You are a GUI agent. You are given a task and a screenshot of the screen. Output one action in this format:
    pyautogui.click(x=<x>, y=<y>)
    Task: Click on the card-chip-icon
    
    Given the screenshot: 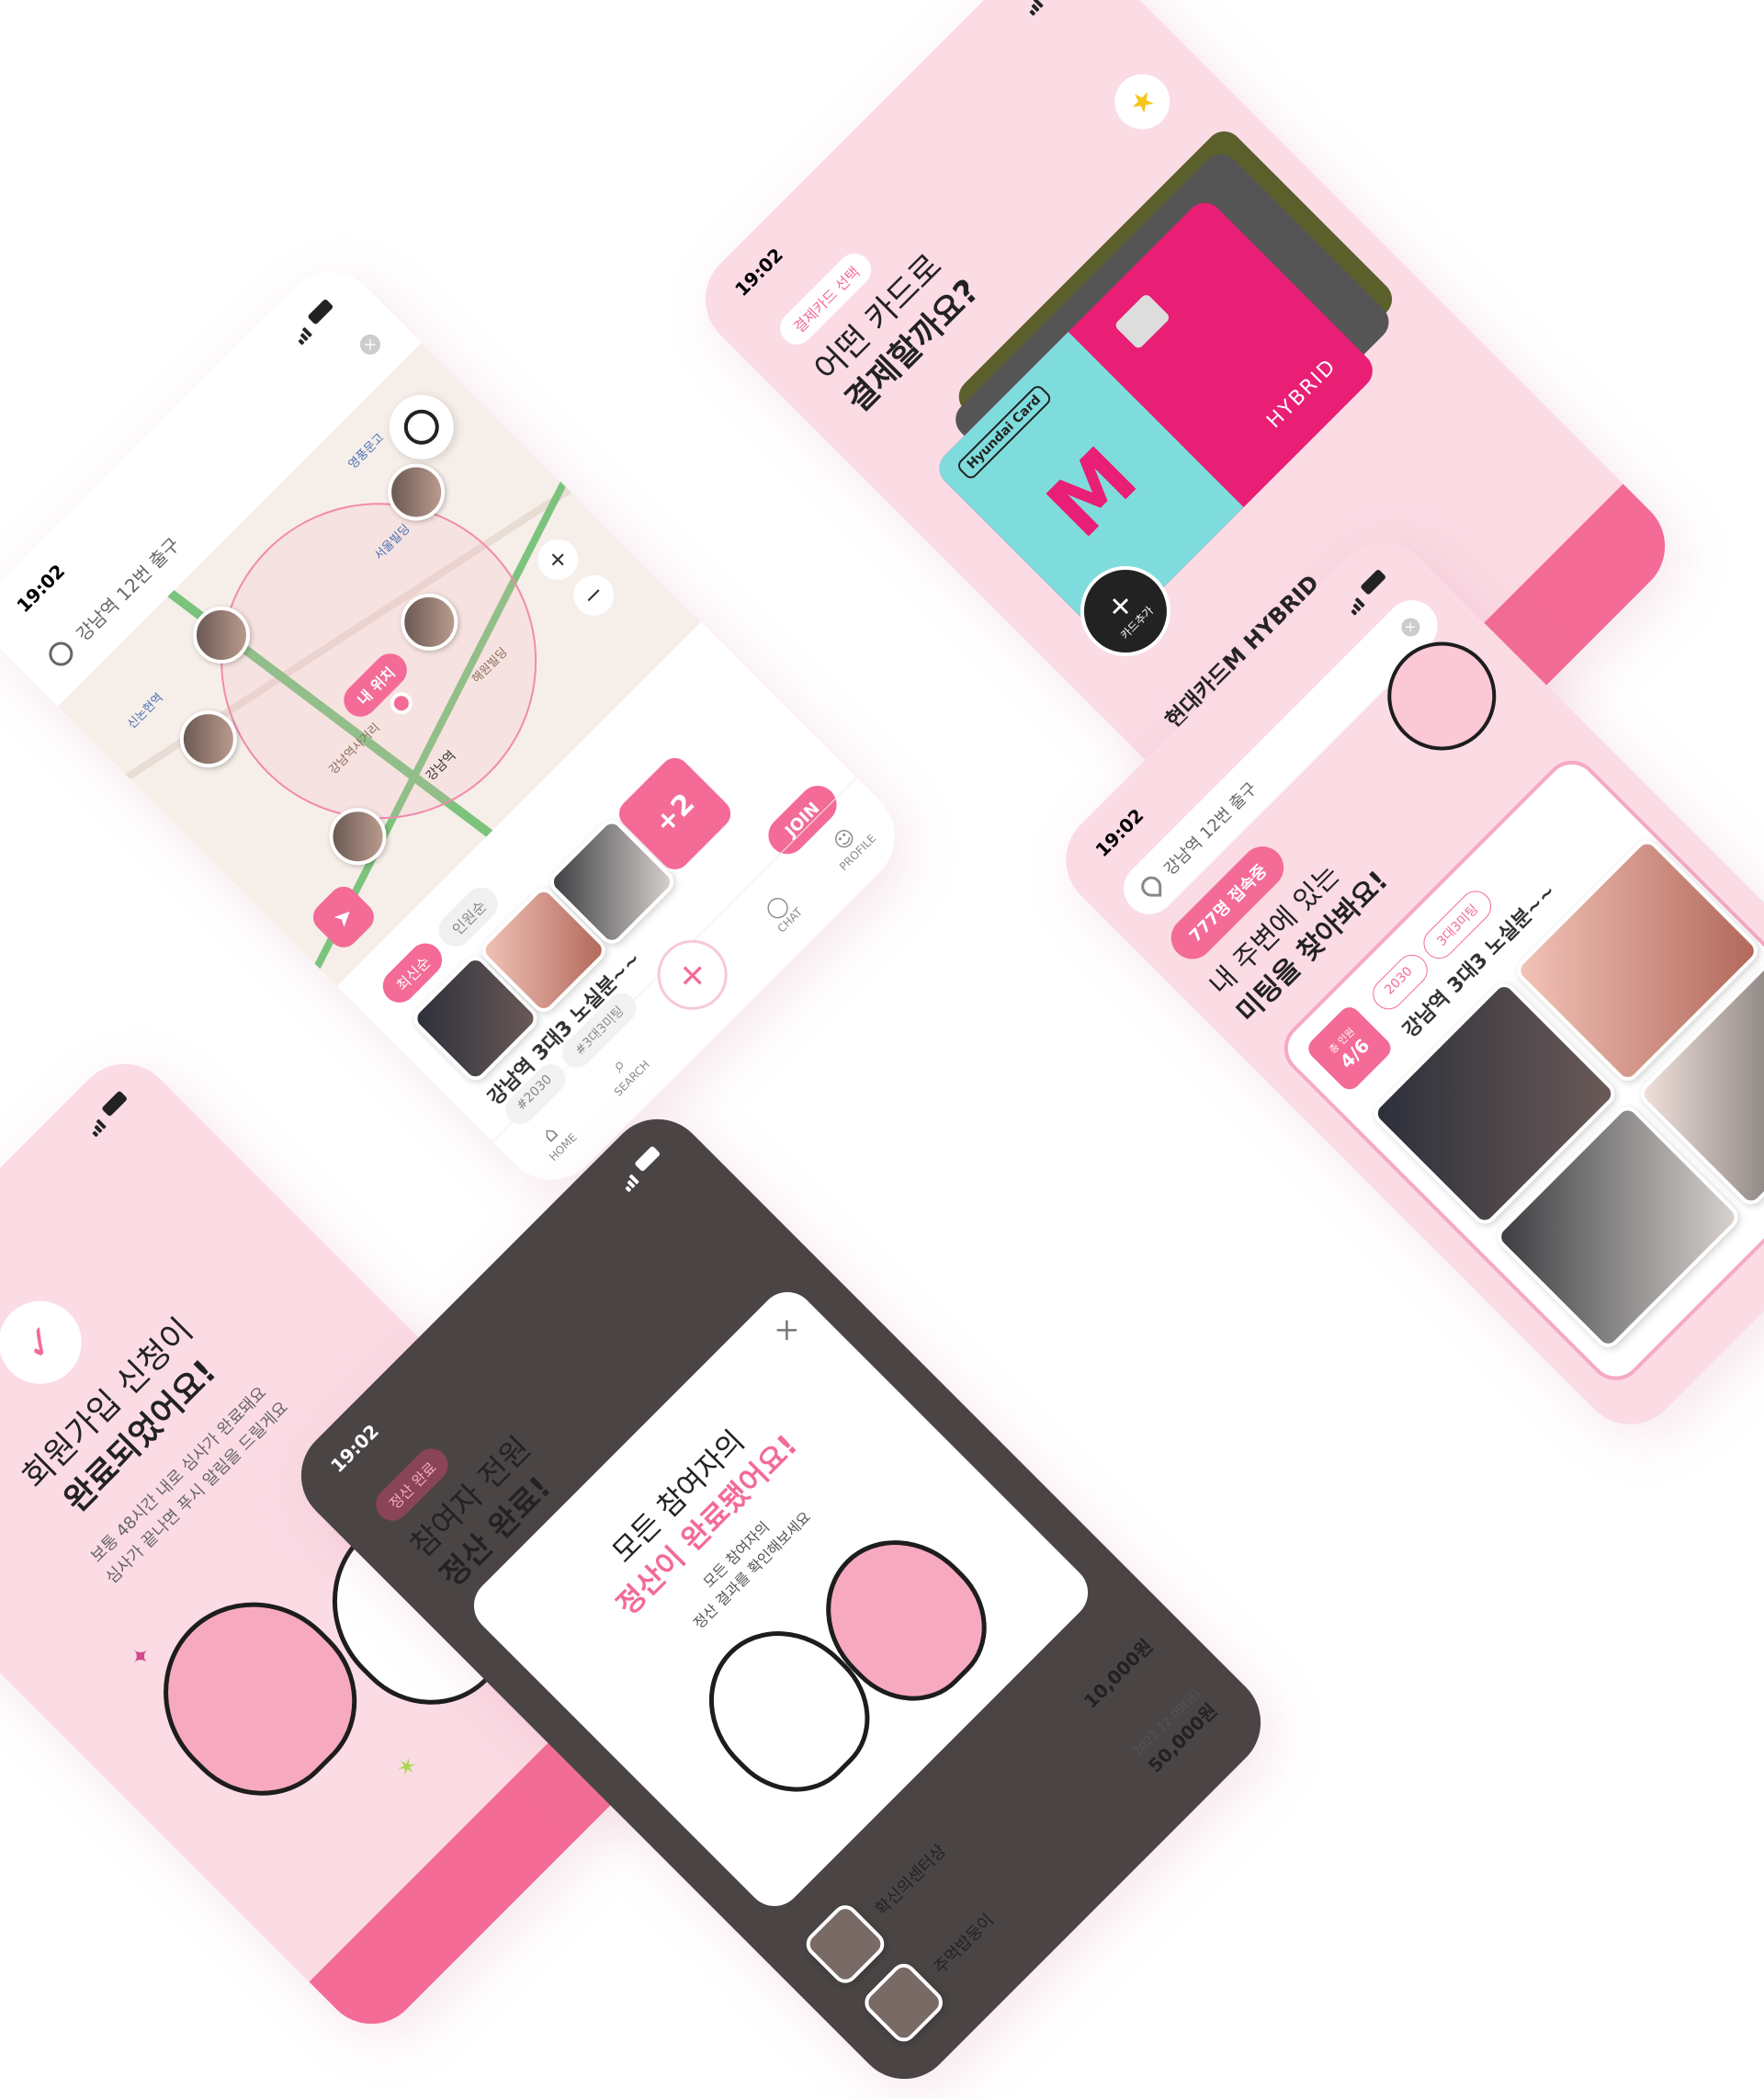 What is the action you would take?
    pyautogui.click(x=1142, y=321)
    